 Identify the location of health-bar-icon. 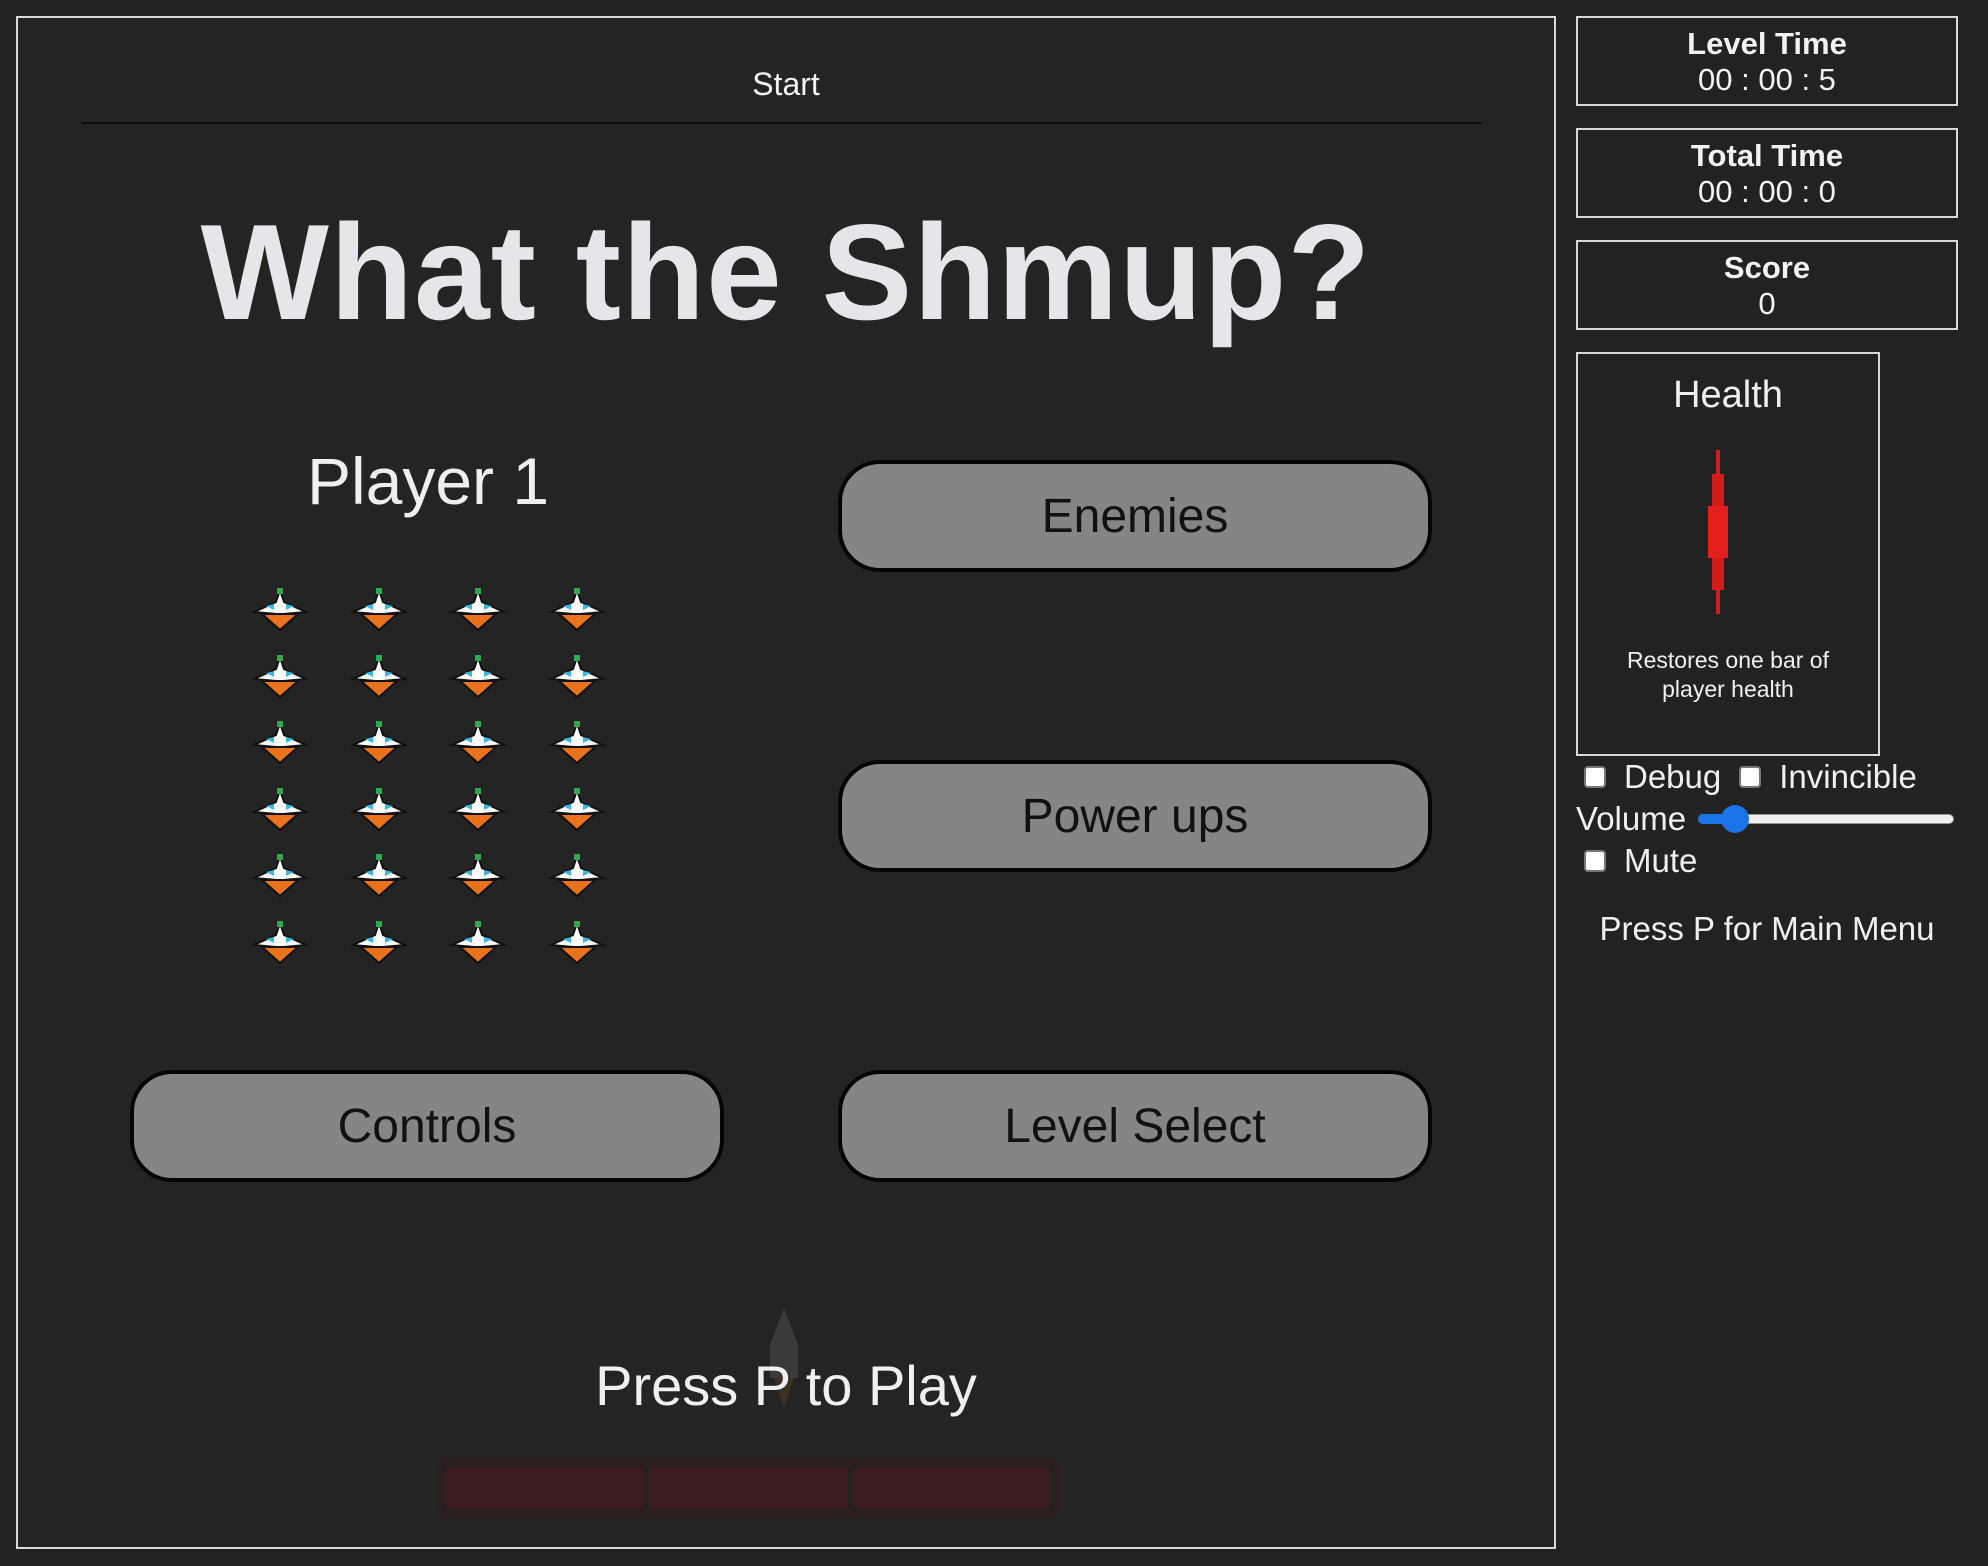
(1718, 534).